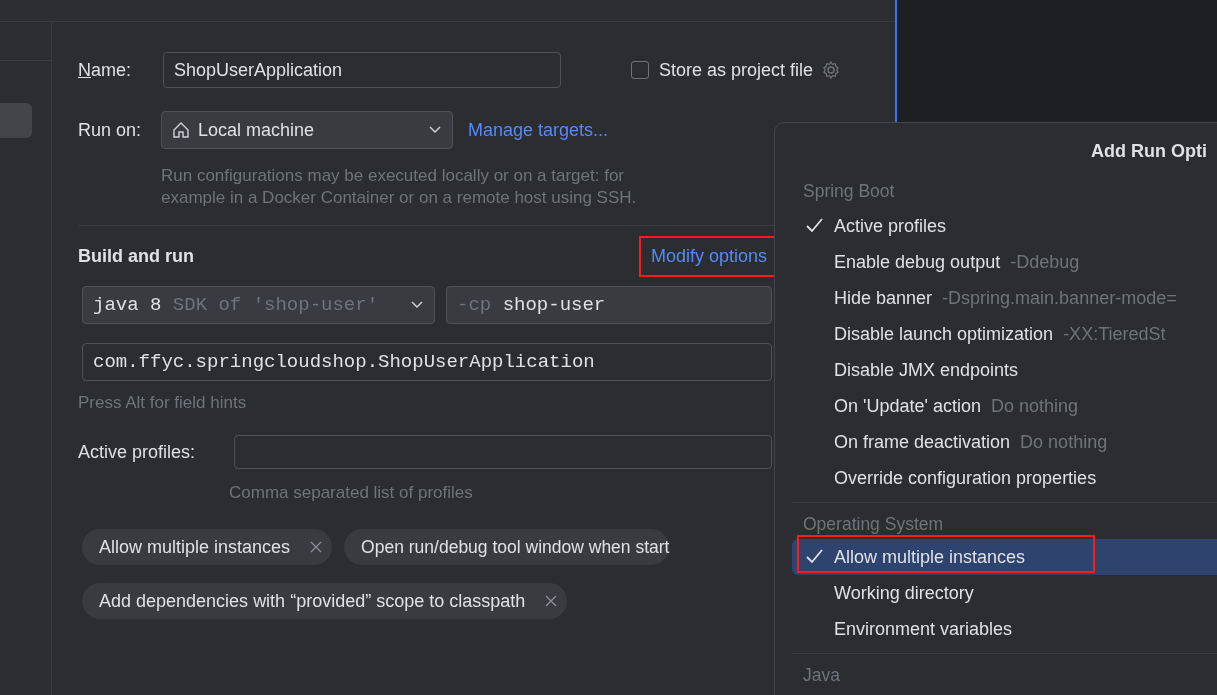 This screenshot has width=1217, height=695. I want to click on classpath-field: -cp shop-user, so click(609, 305).